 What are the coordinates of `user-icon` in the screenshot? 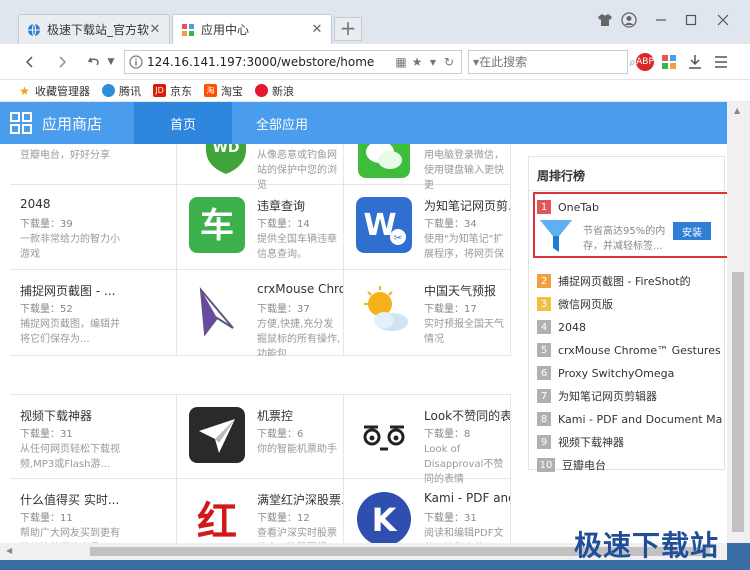 It's located at (629, 20).